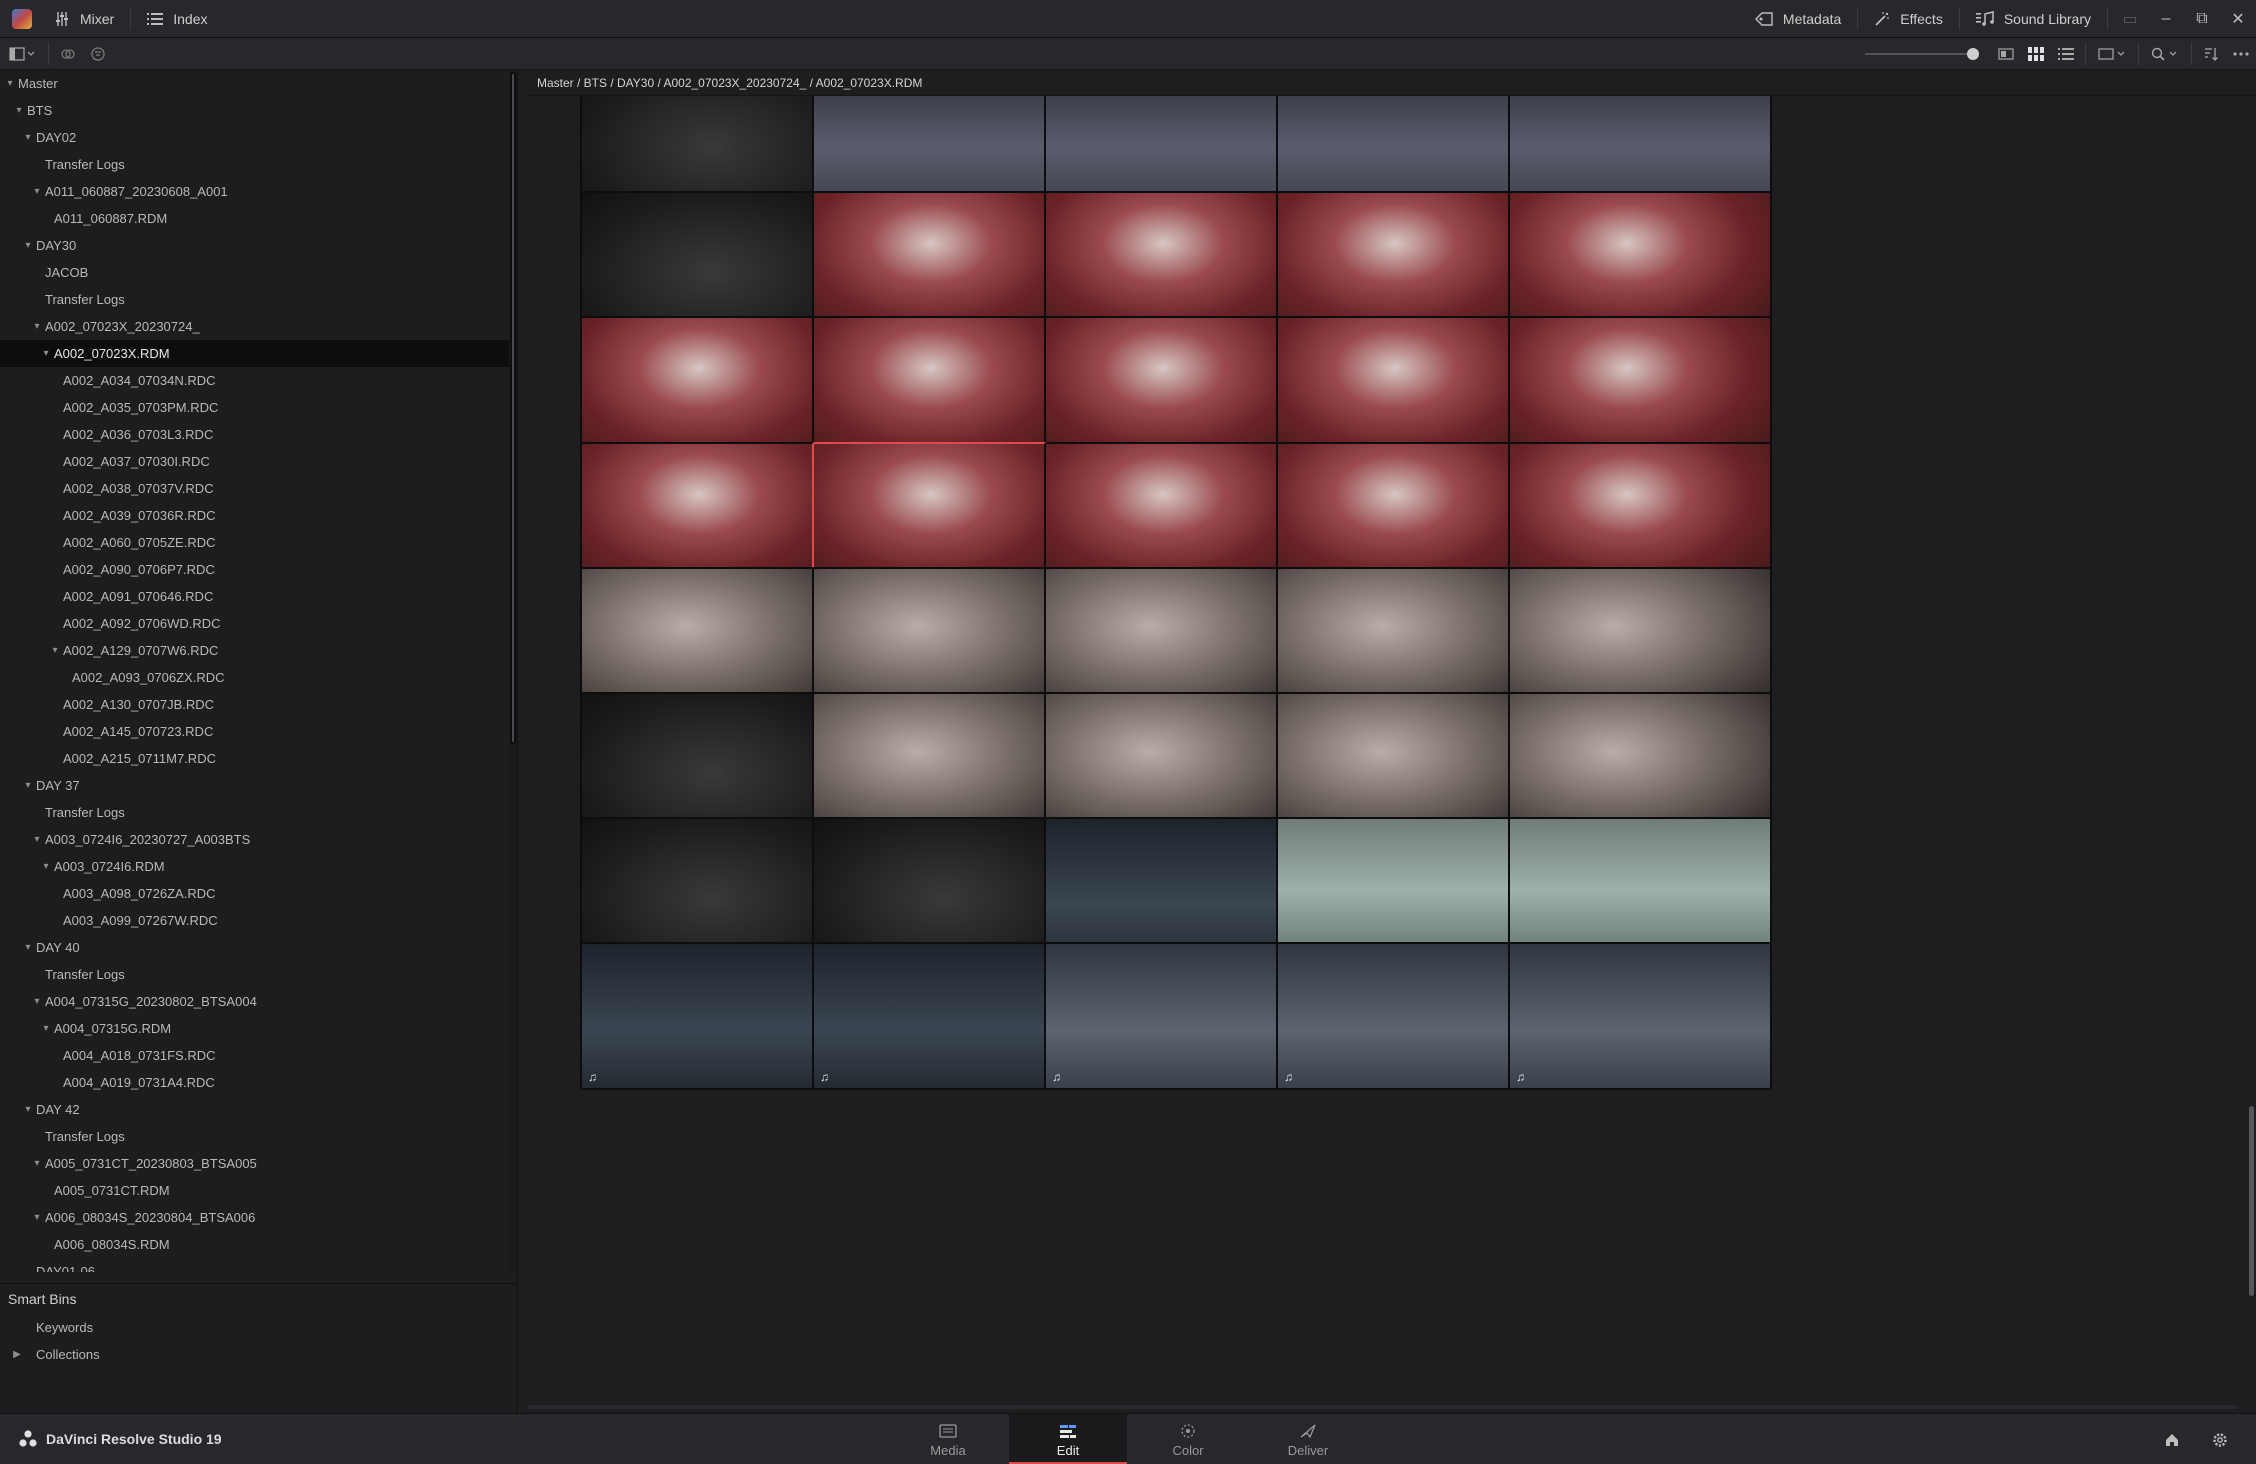  Describe the element at coordinates (1382, 1407) in the screenshot. I see `clip-grid-horizontal-scrollbar` at that location.